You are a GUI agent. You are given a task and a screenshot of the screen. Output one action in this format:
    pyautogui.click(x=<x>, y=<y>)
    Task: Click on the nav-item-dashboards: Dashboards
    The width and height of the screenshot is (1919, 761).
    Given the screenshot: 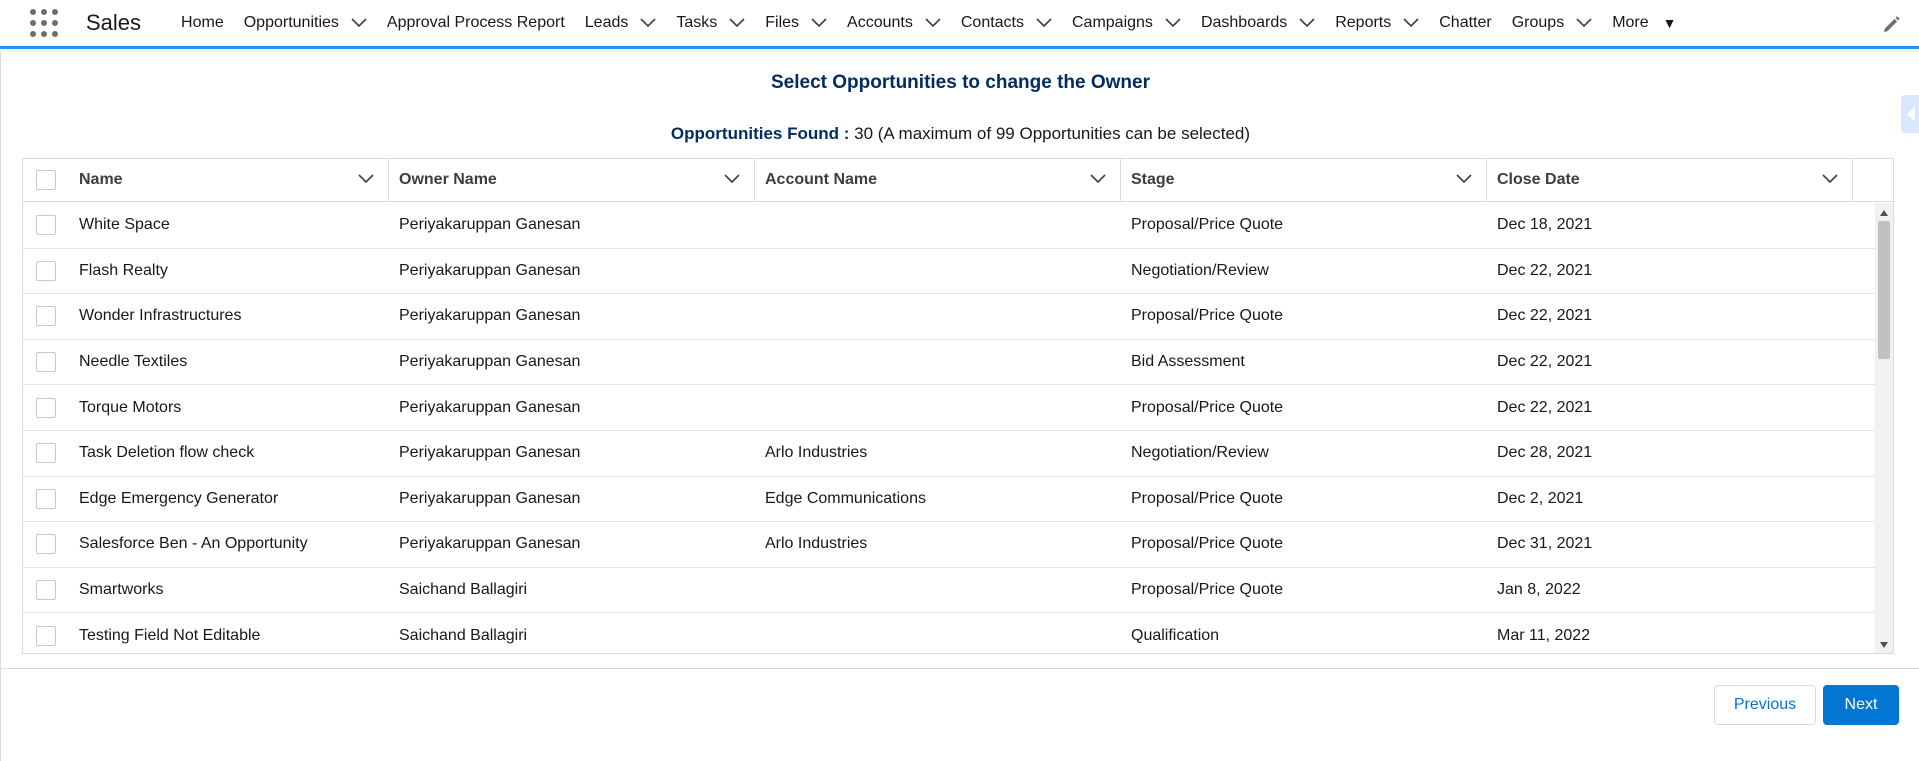 What is the action you would take?
    pyautogui.click(x=1258, y=23)
    